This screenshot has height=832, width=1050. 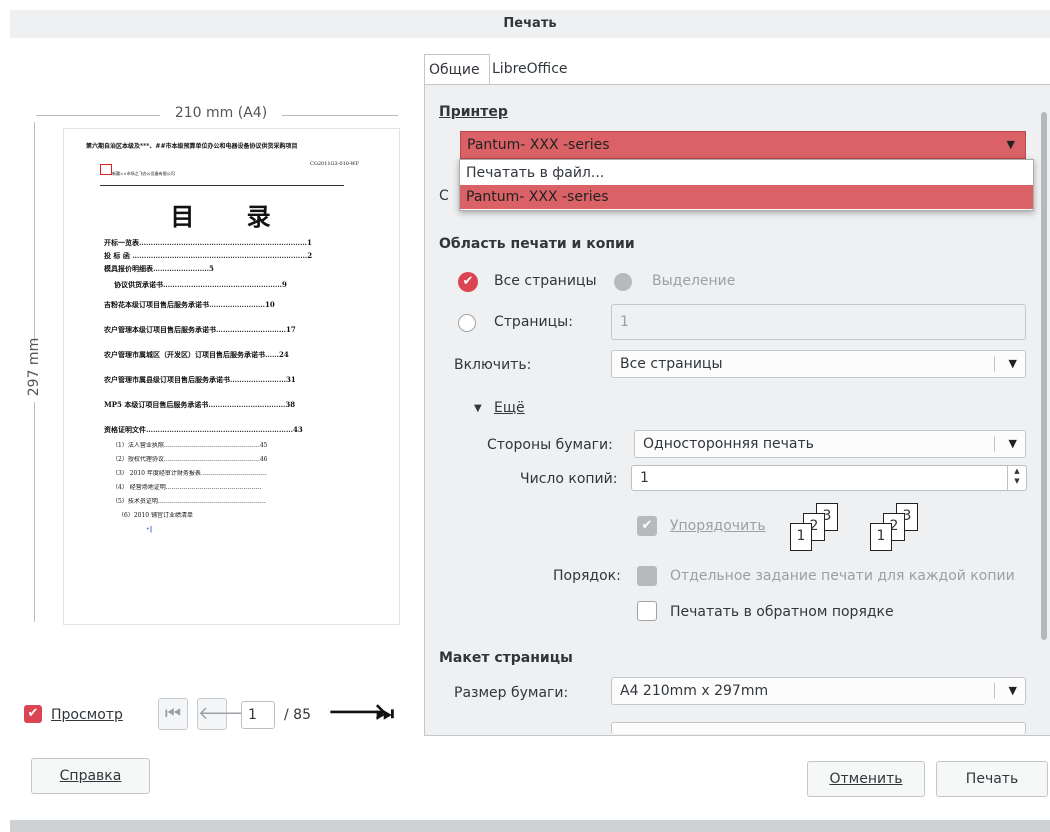 What do you see at coordinates (34, 367) in the screenshot?
I see `height-label: 297 mm` at bounding box center [34, 367].